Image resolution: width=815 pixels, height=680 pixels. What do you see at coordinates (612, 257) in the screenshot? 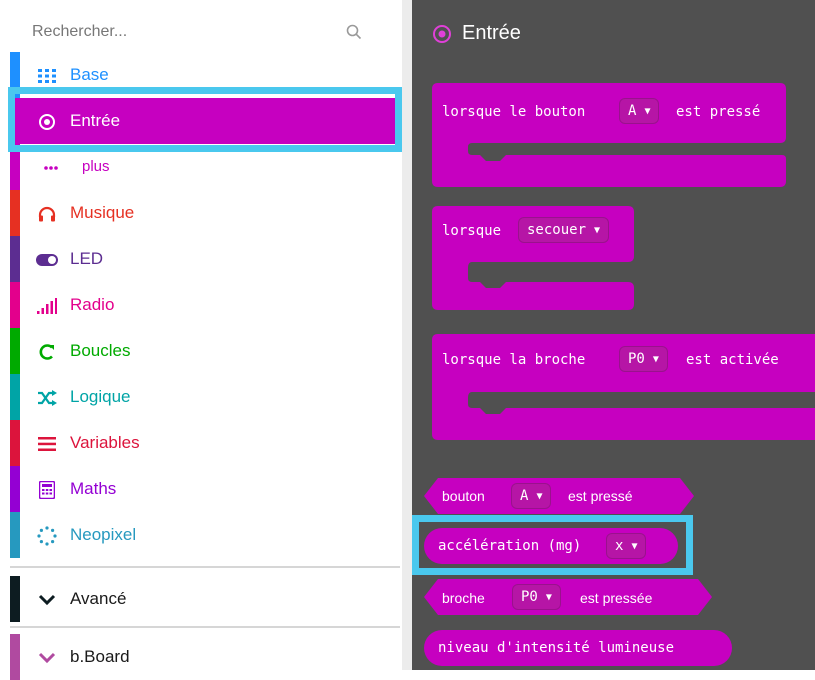
I see `block-on-gesture` at bounding box center [612, 257].